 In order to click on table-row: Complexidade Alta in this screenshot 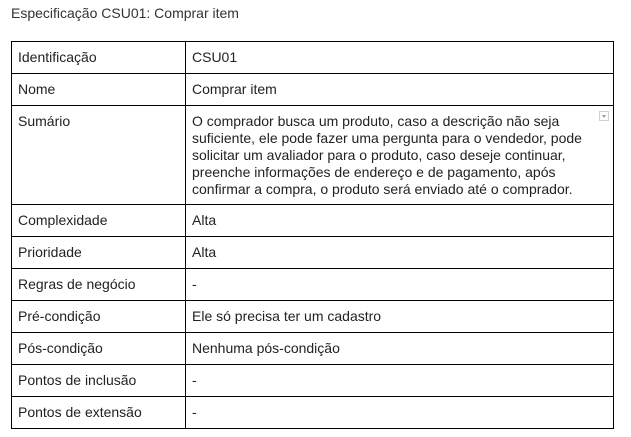, I will do `click(312, 220)`.